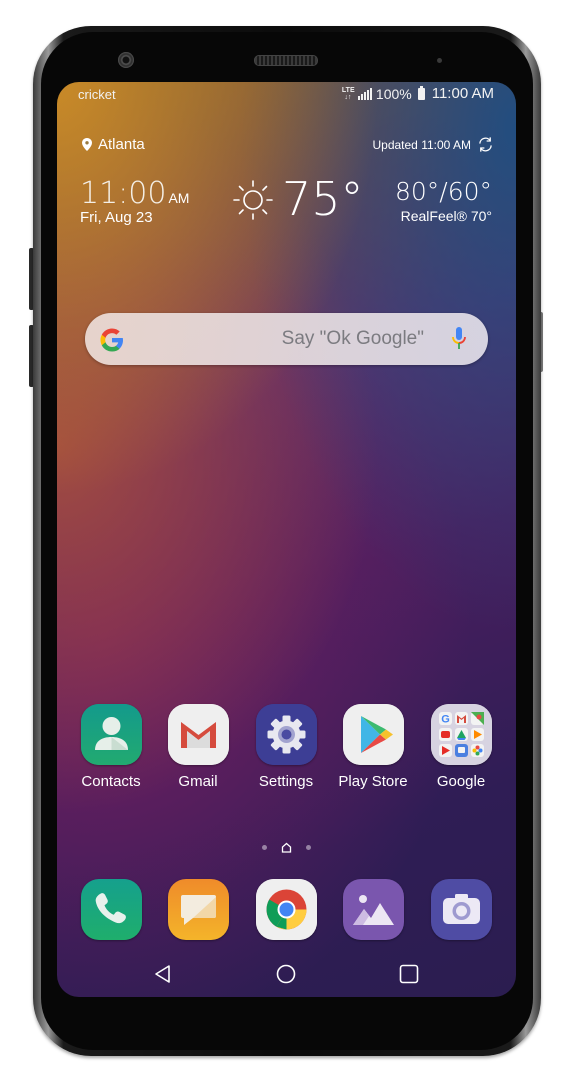 This screenshot has width=574, height=1086. Describe the element at coordinates (97, 94) in the screenshot. I see `carrier-name: cricket` at that location.